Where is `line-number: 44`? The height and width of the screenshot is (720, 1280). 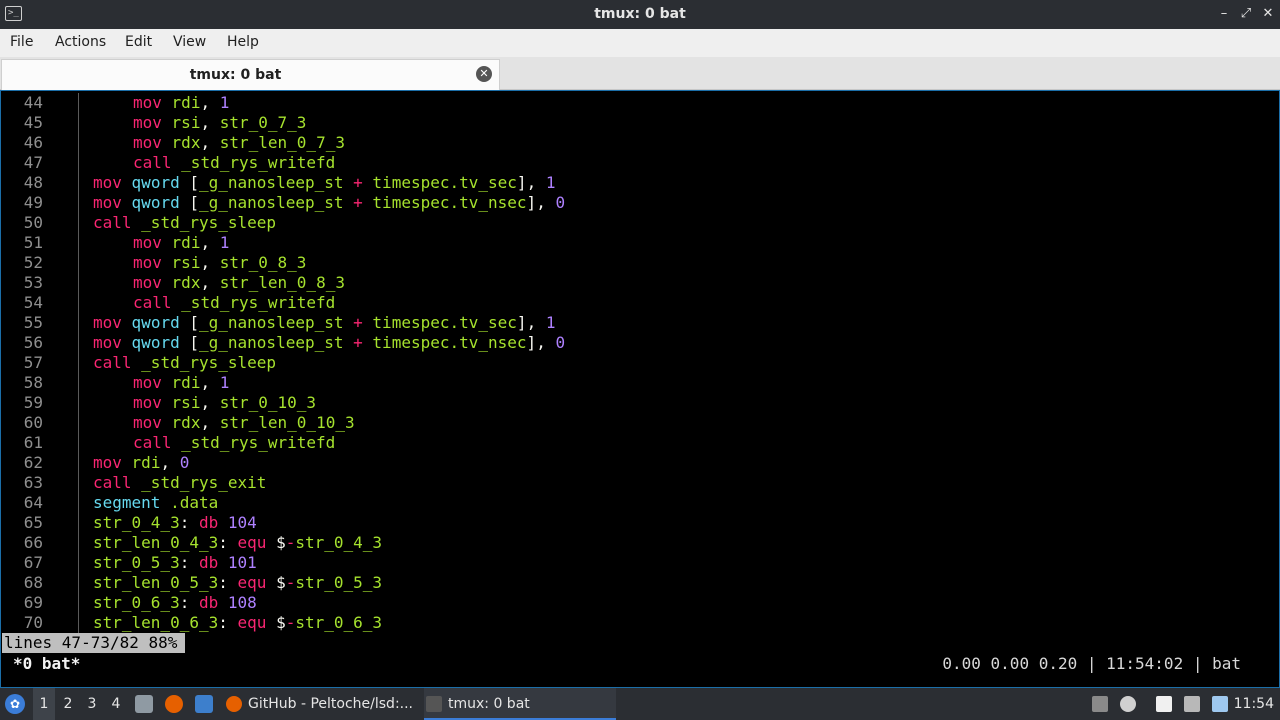
line-number: 44 is located at coordinates (33, 102).